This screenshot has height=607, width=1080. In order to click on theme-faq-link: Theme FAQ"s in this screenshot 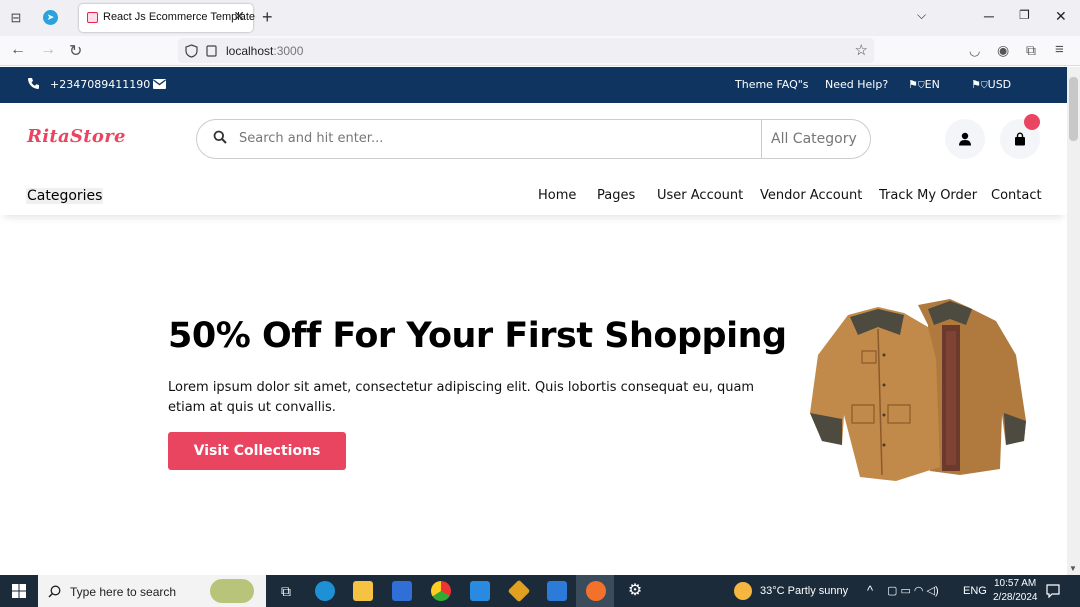, I will do `click(772, 84)`.